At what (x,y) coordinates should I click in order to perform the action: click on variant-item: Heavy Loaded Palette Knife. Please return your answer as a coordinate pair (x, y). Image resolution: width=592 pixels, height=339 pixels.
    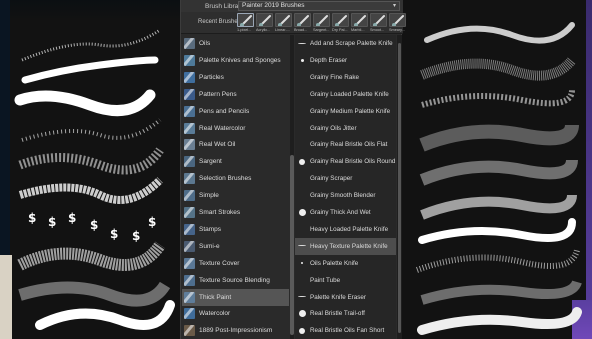
    Looking at the image, I should click on (345, 229).